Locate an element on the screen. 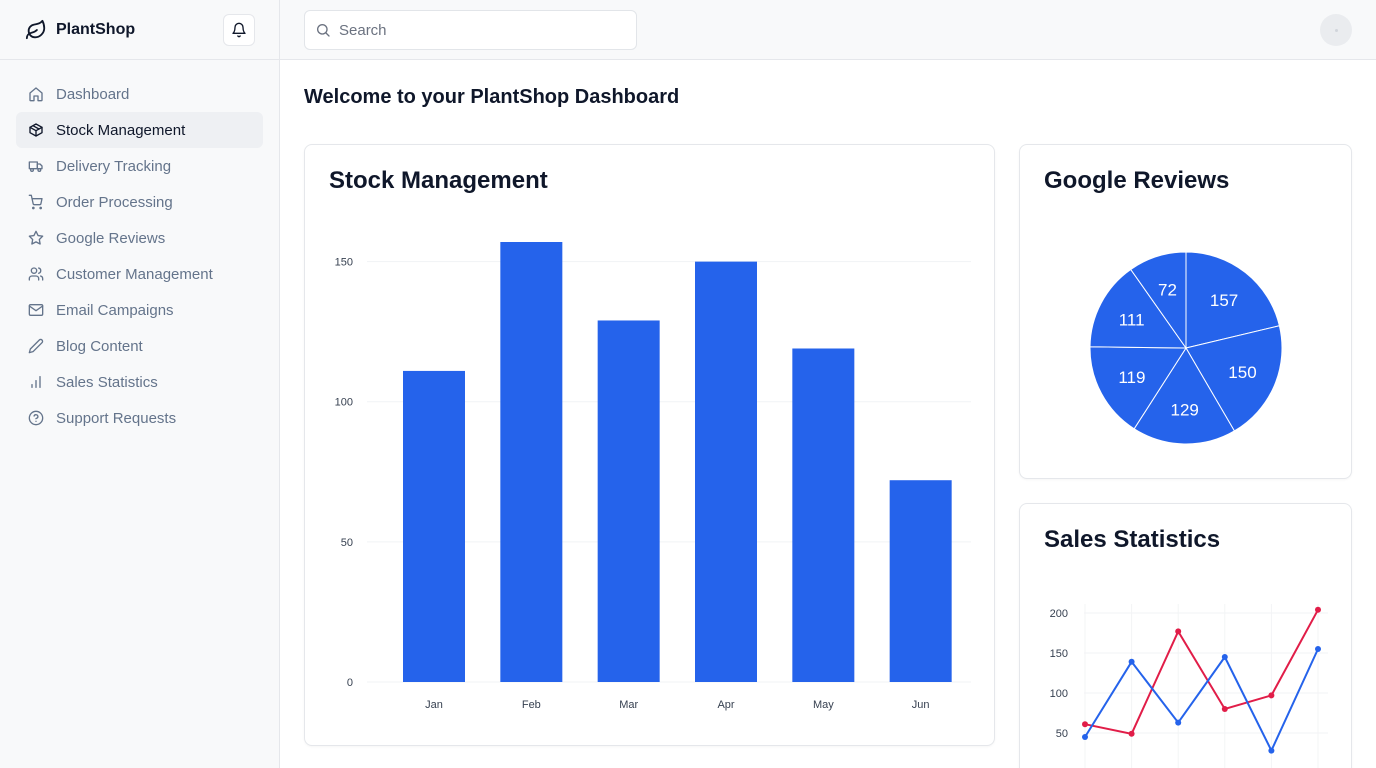  sidebar-item-label: Support Requests is located at coordinates (116, 418).